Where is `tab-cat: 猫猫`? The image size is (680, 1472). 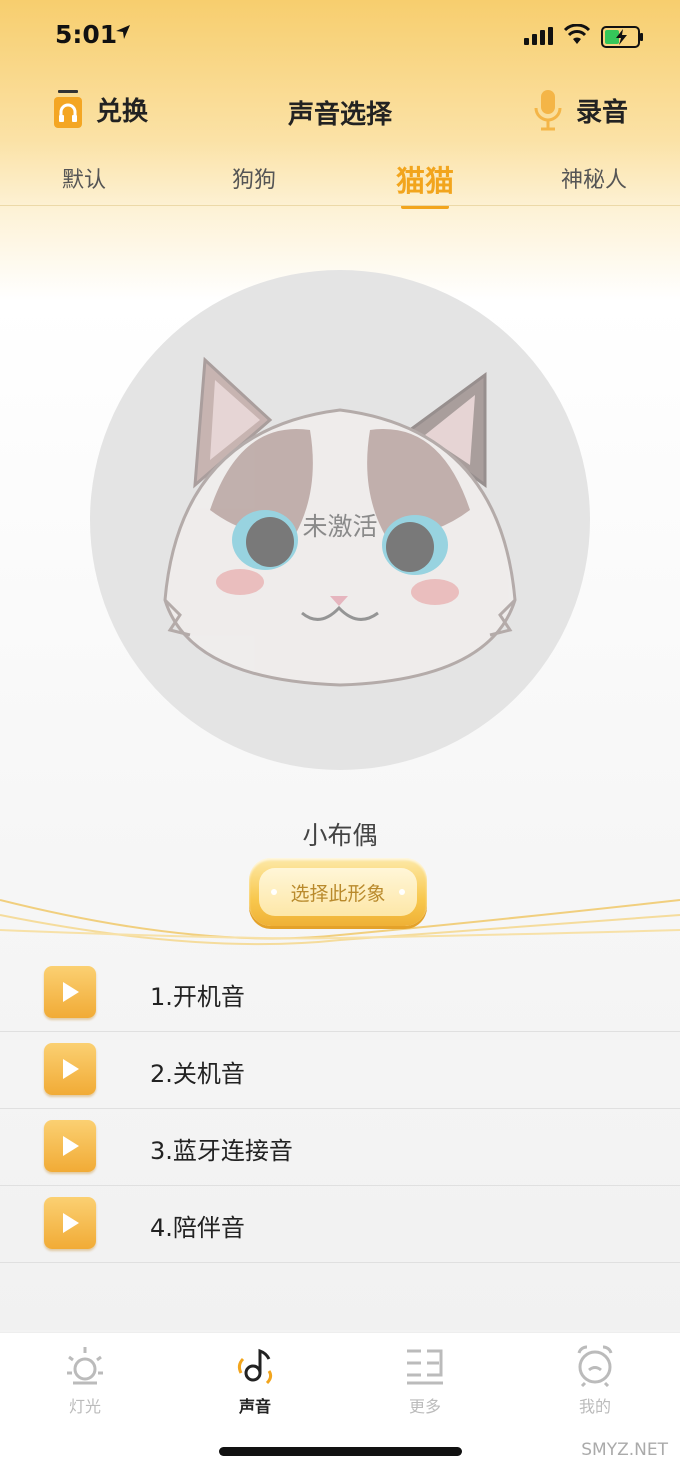
tab-cat: 猫猫 is located at coordinates (425, 179).